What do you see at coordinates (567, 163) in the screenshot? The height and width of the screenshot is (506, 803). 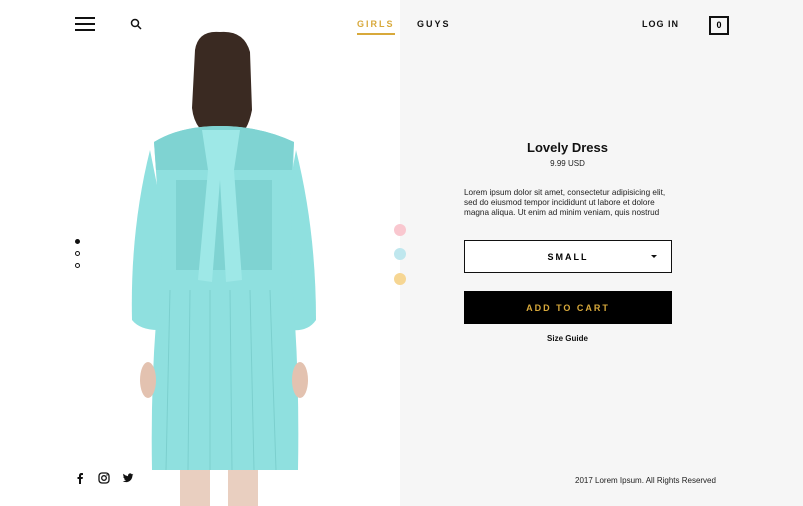 I see `product-price: 9.99 USD` at bounding box center [567, 163].